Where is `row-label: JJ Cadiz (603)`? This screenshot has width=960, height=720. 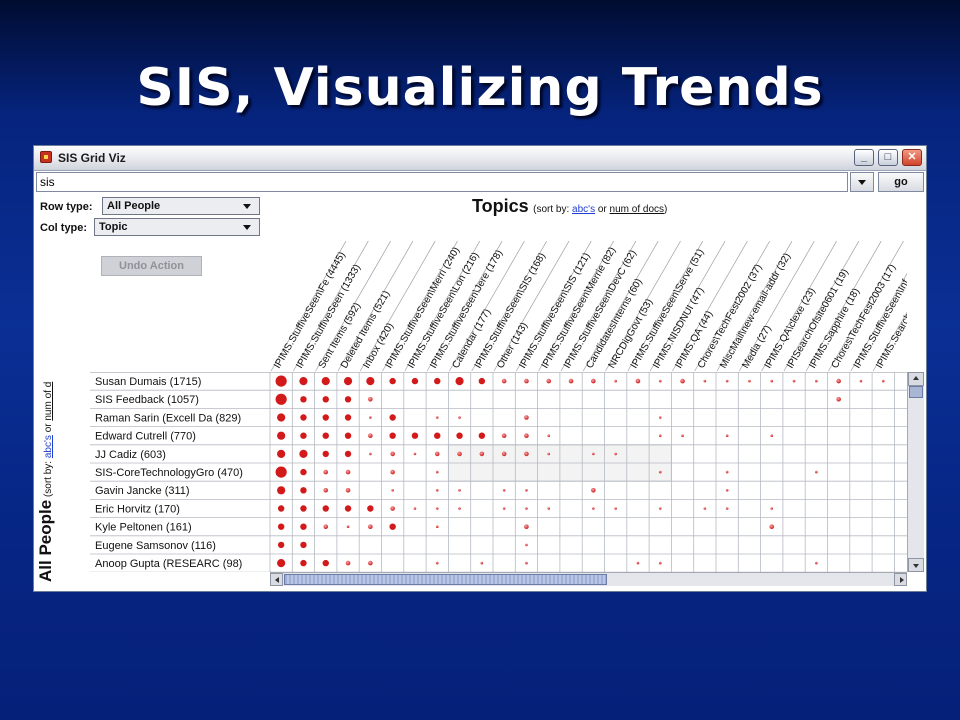
row-label: JJ Cadiz (603) is located at coordinates (130, 455).